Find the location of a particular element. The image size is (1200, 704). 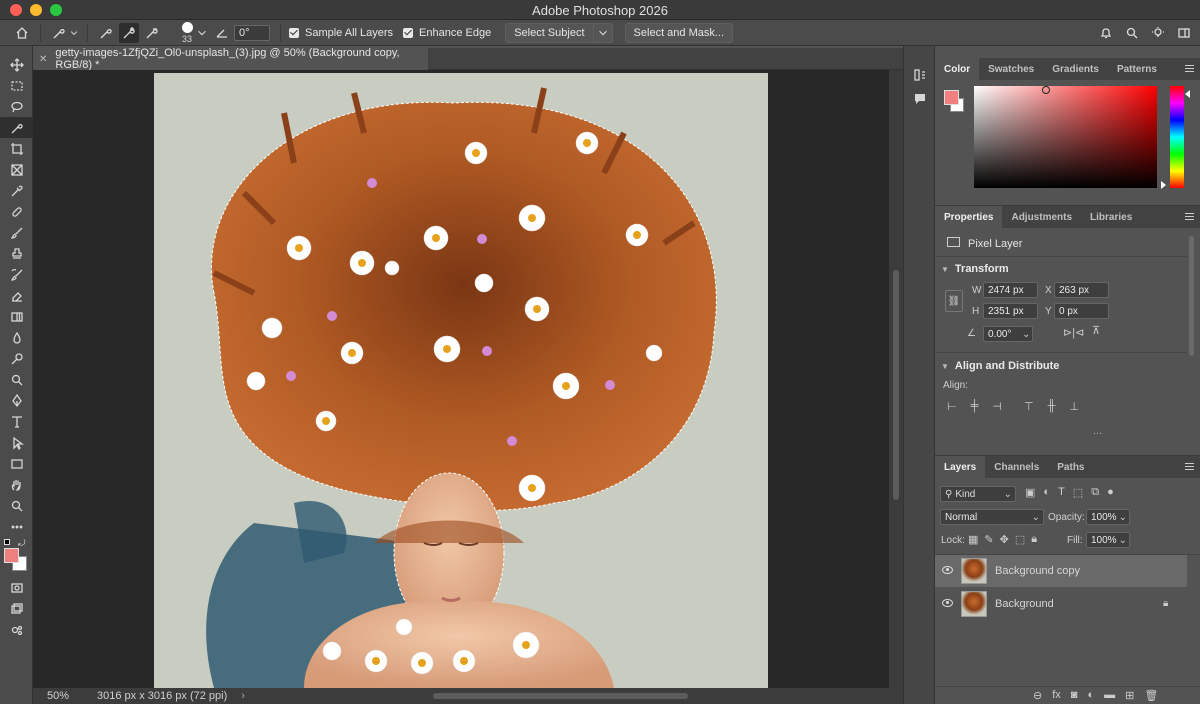

link-dimensions-icon: ⛓ is located at coordinates (954, 301).